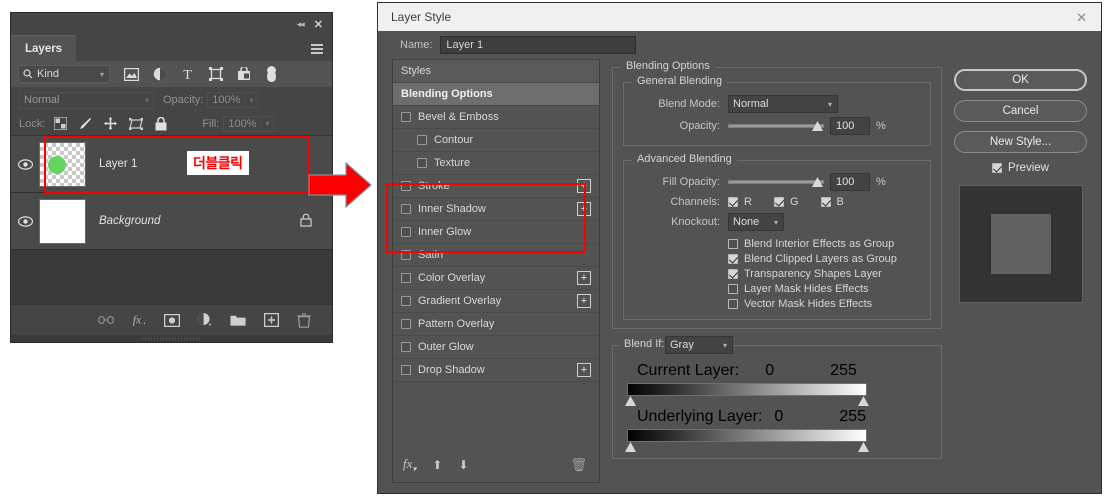 This screenshot has width=1114, height=502. Describe the element at coordinates (496, 232) in the screenshot. I see `styles-list-item-inner-glow: Inner Glow` at that location.